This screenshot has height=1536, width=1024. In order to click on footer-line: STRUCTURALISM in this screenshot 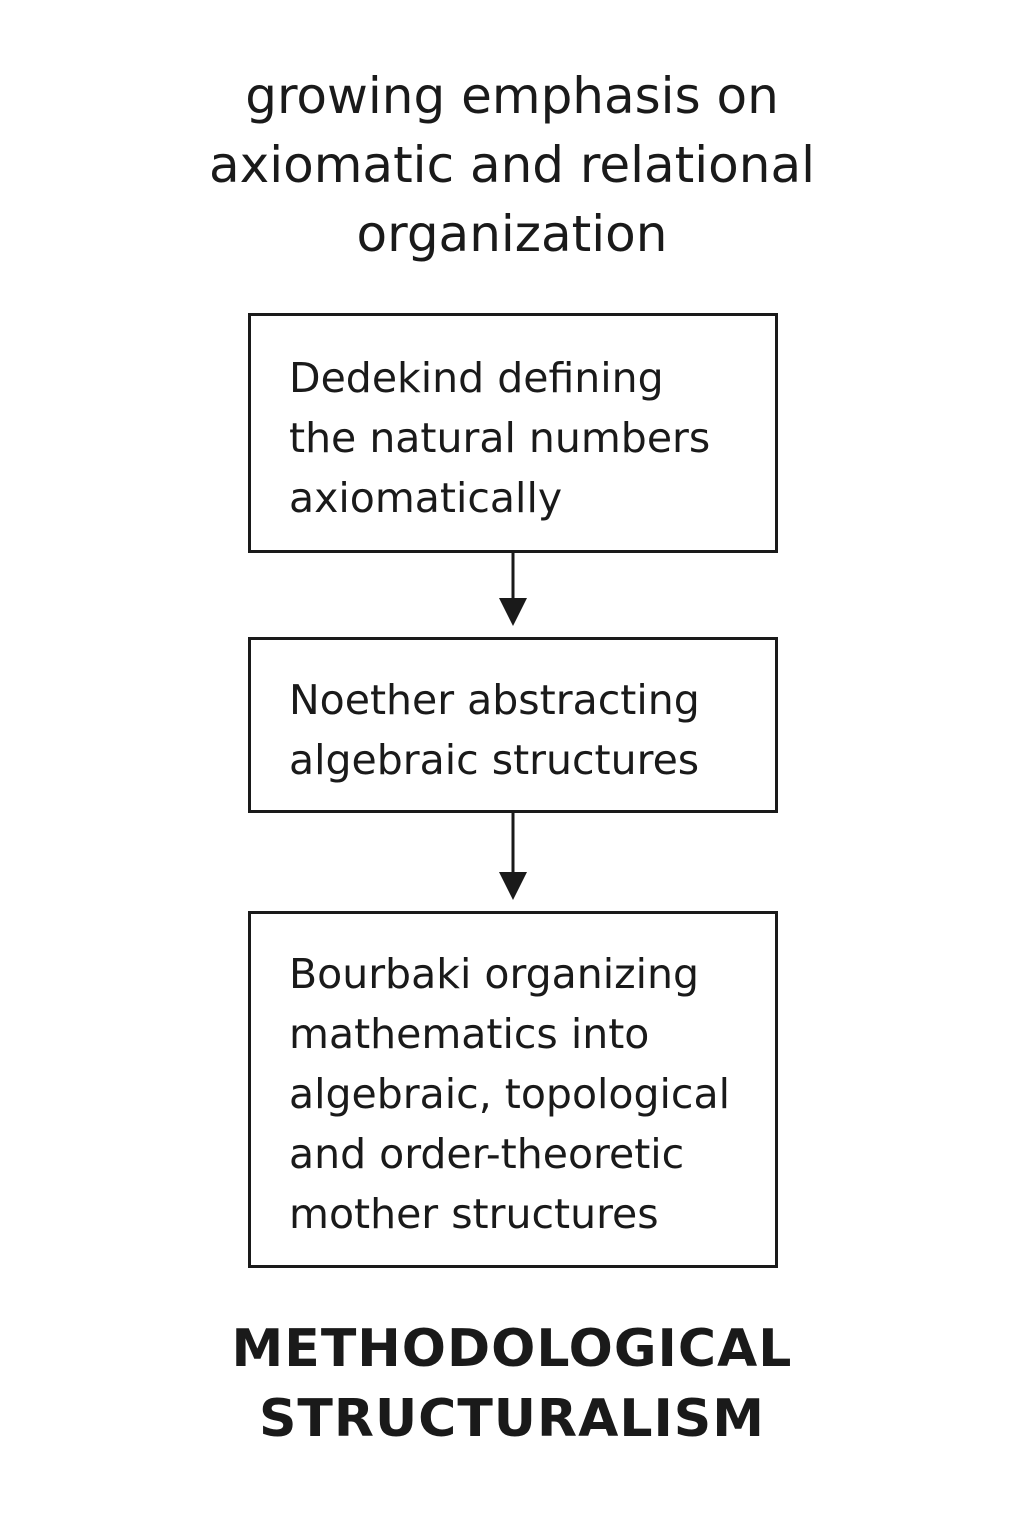, I will do `click(511, 1419)`.